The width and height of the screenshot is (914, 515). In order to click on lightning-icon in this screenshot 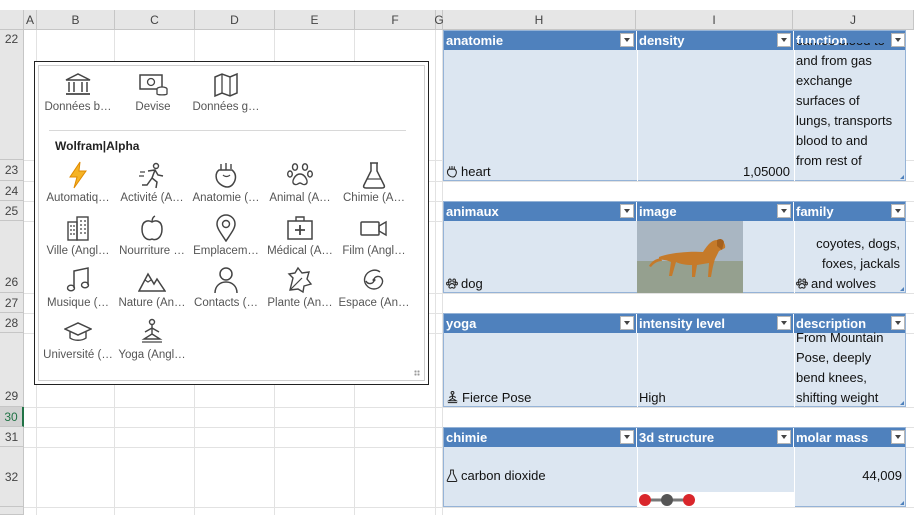, I will do `click(78, 175)`.